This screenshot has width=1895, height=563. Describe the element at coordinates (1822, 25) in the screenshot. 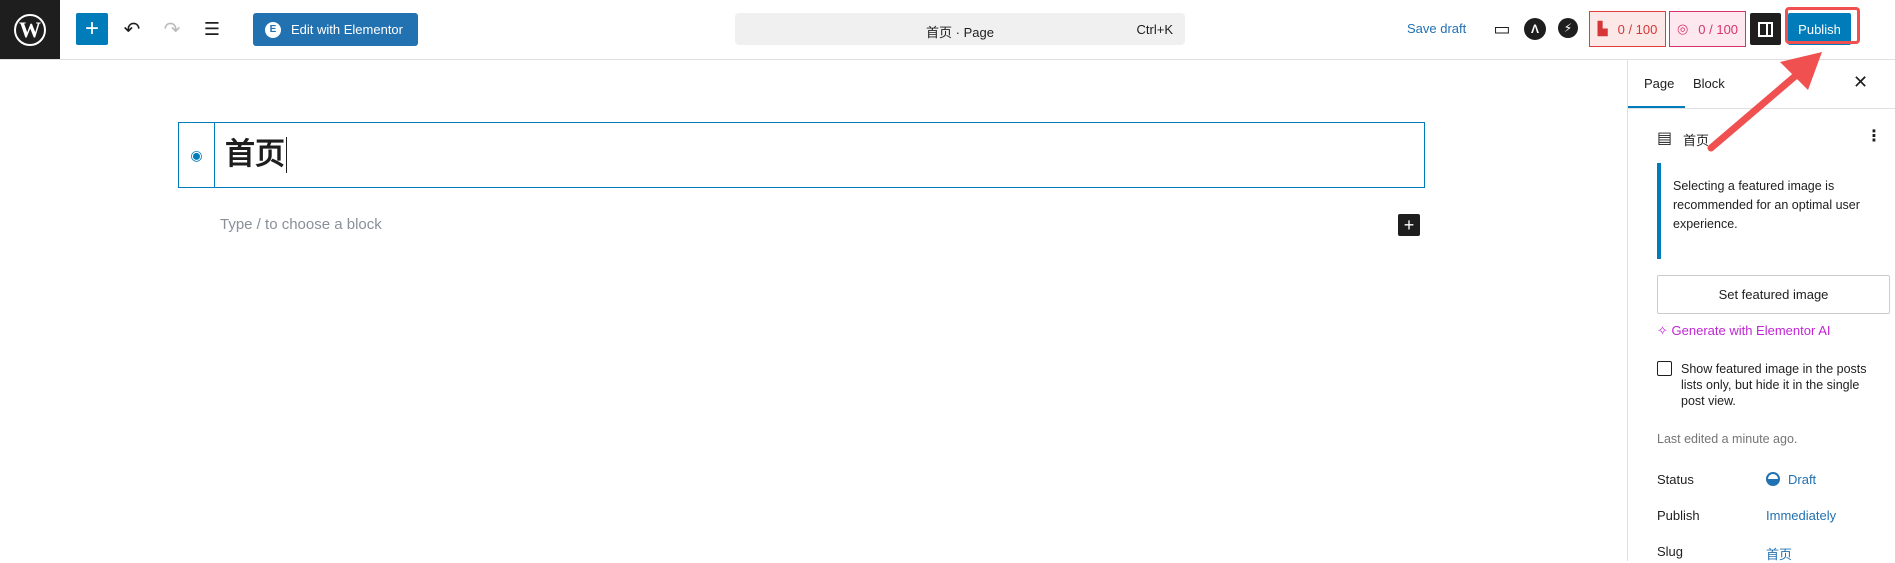

I see `annotation-highlight-box` at that location.